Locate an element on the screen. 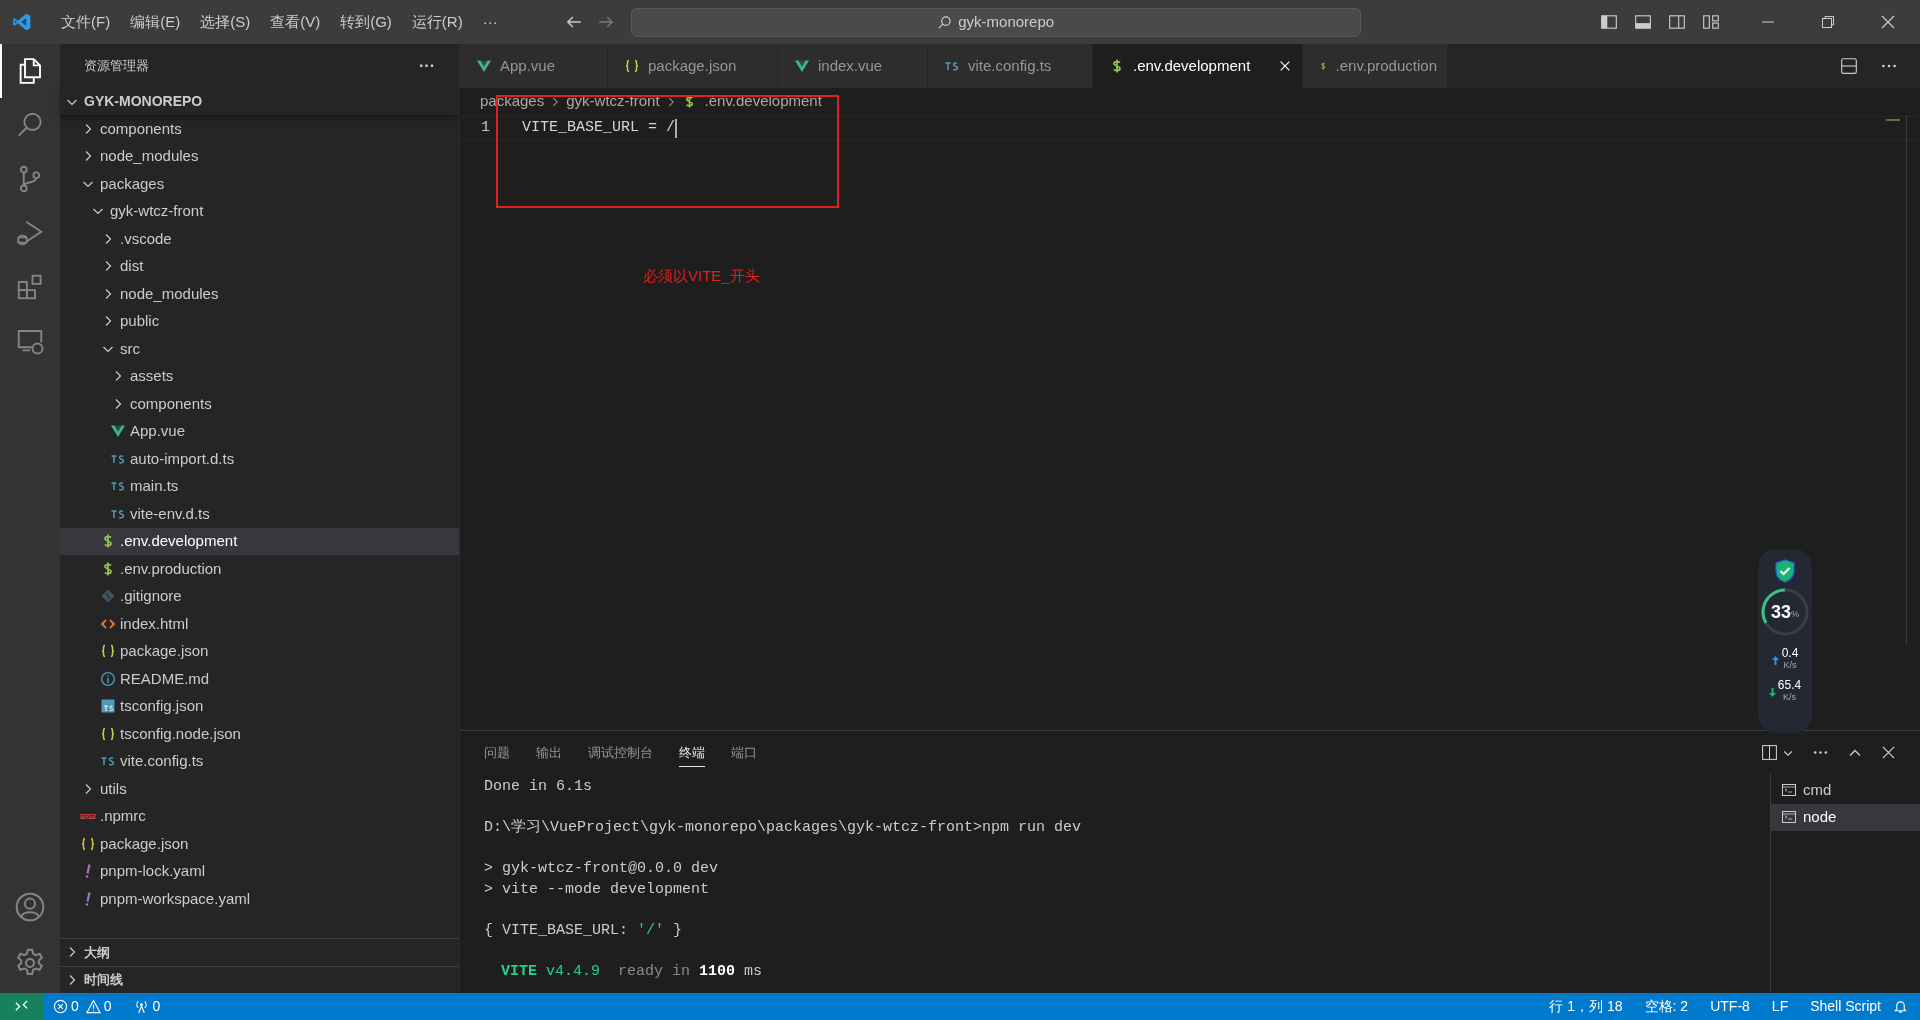 The height and width of the screenshot is (1020, 1920). menu-item: 转到(G) is located at coordinates (366, 22).